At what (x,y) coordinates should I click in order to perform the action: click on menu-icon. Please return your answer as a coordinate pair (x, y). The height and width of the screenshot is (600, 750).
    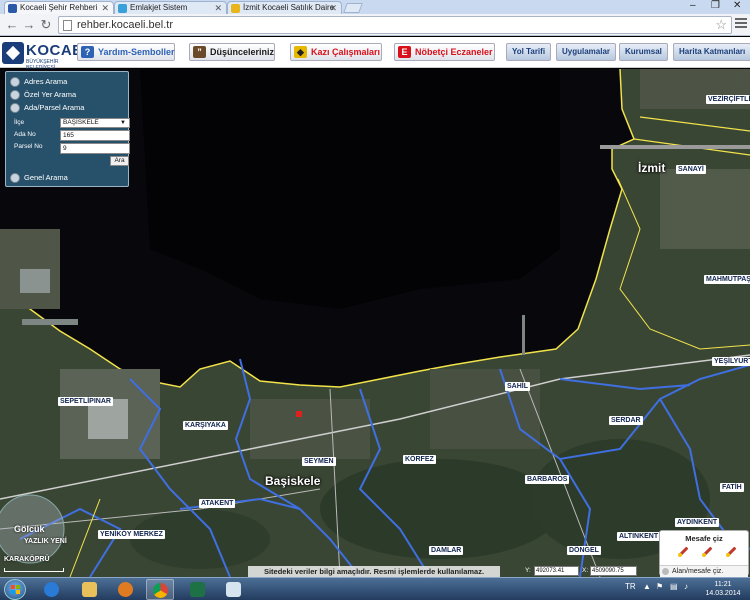
    Looking at the image, I should click on (741, 25).